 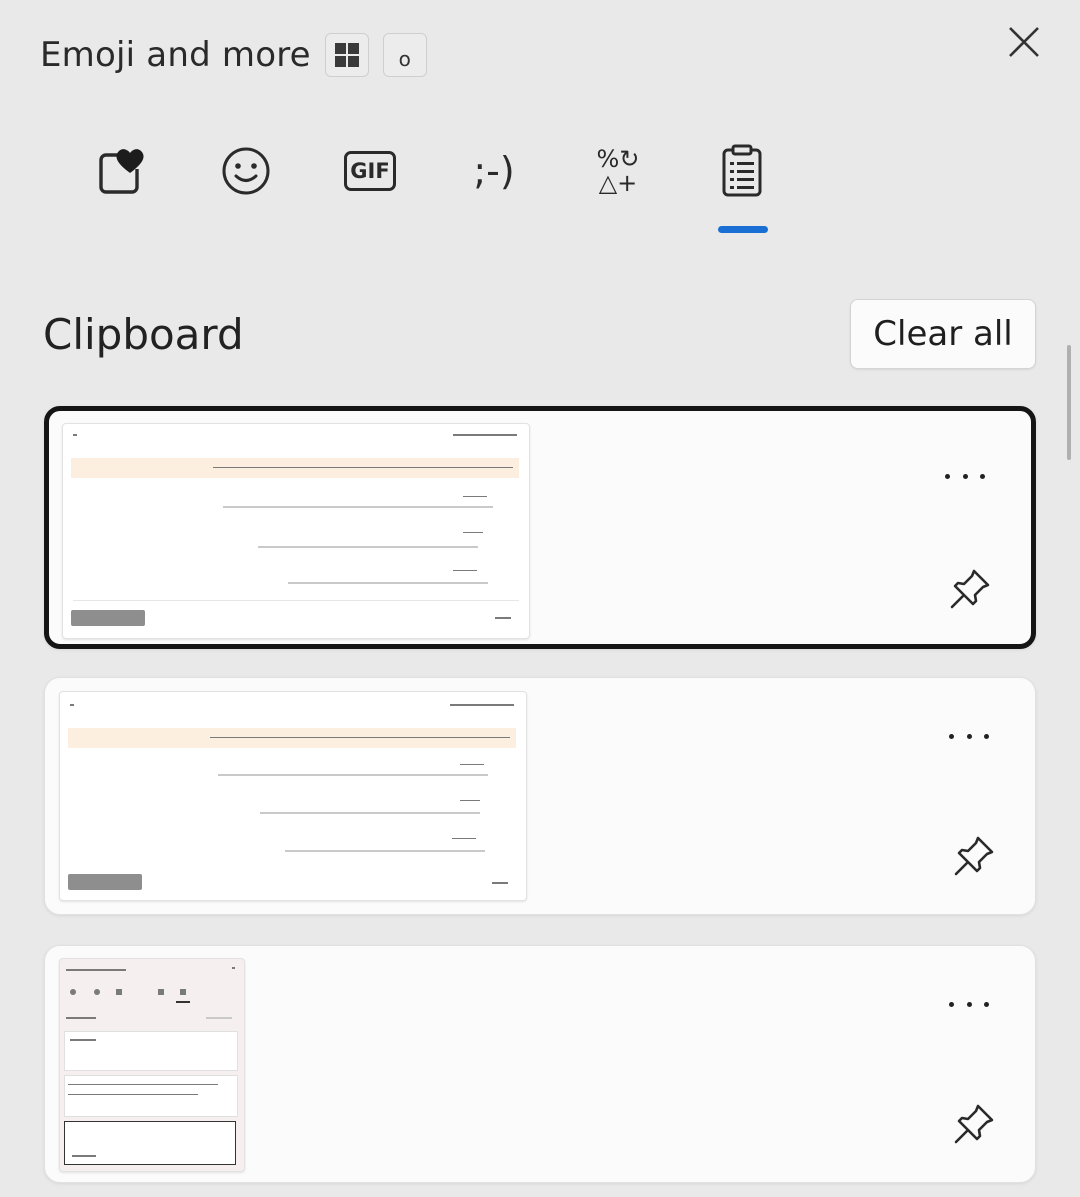 I want to click on heart-square-icon, so click(x=121, y=171).